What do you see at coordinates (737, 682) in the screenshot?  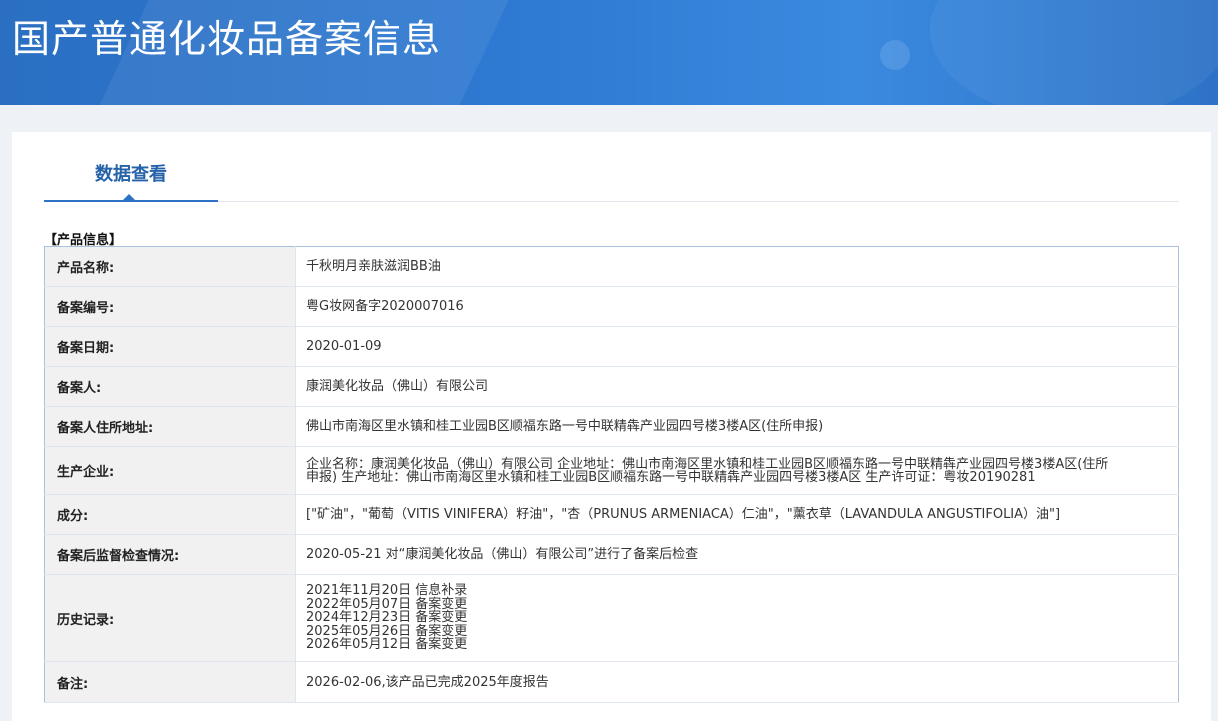 I see `row-value: 2026-02-06,该产品已完成2025年度报告` at bounding box center [737, 682].